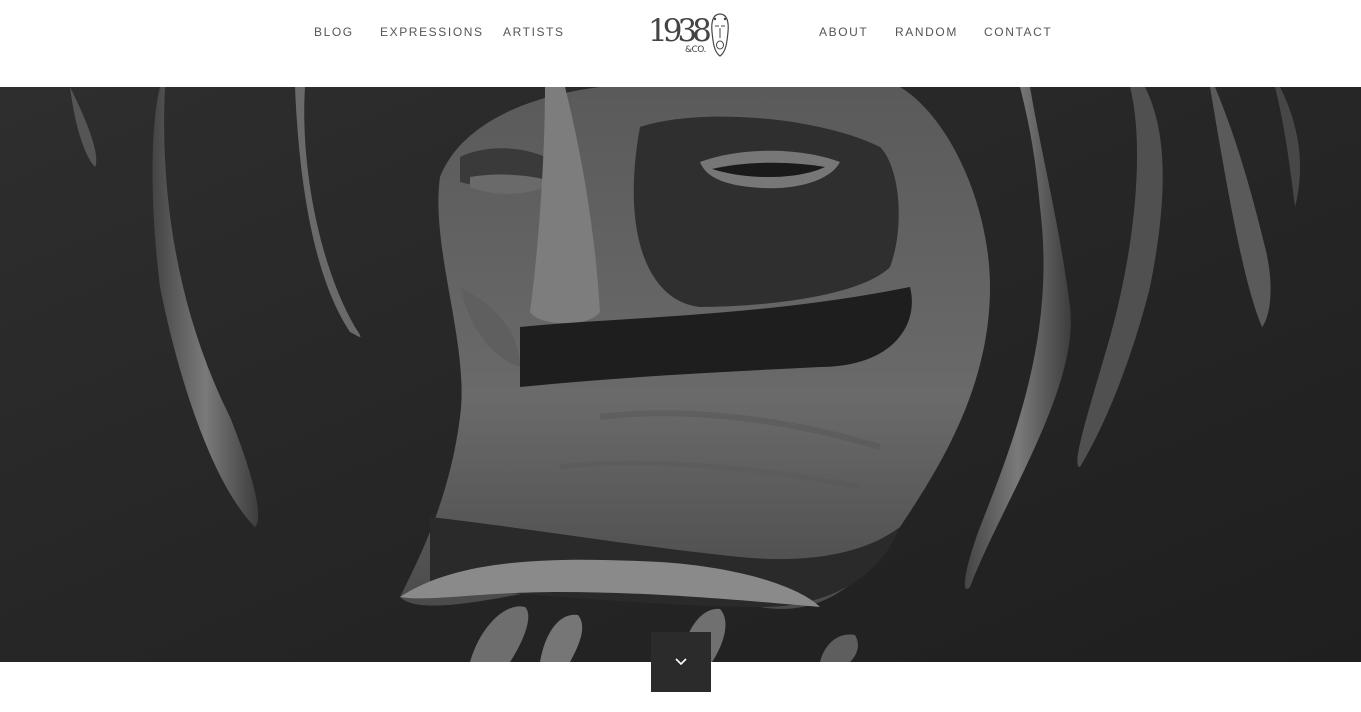 Image resolution: width=1361 pixels, height=712 pixels. What do you see at coordinates (720, 35) in the screenshot?
I see `mask-icon` at bounding box center [720, 35].